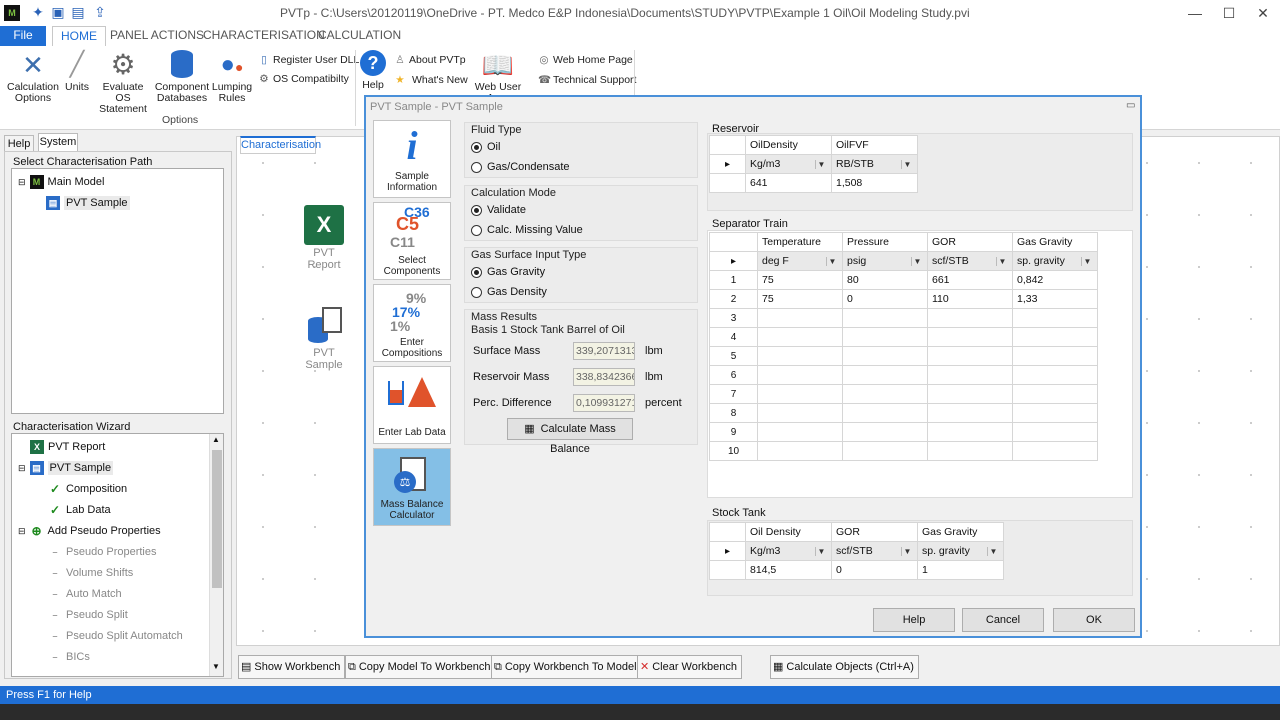 The height and width of the screenshot is (720, 1280). Describe the element at coordinates (88, 203) in the screenshot. I see `tree-pvt-sample: ▤ PVT Sample` at that location.